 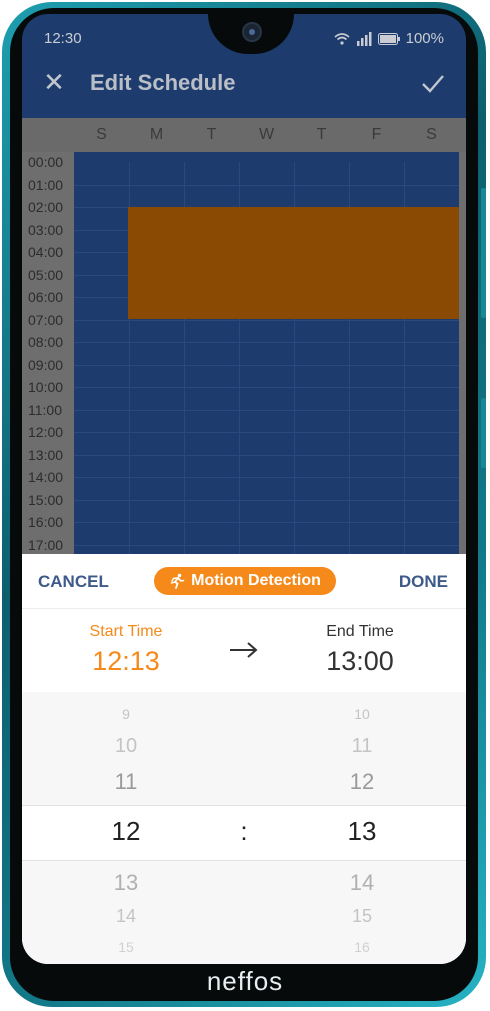 What do you see at coordinates (46, 522) in the screenshot?
I see `hour-label: 16:00` at bounding box center [46, 522].